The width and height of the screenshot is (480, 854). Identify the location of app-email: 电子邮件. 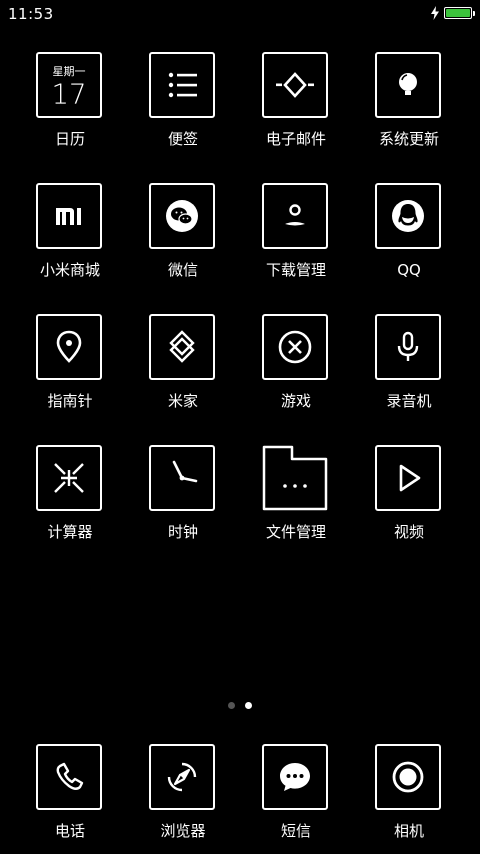
(296, 107).